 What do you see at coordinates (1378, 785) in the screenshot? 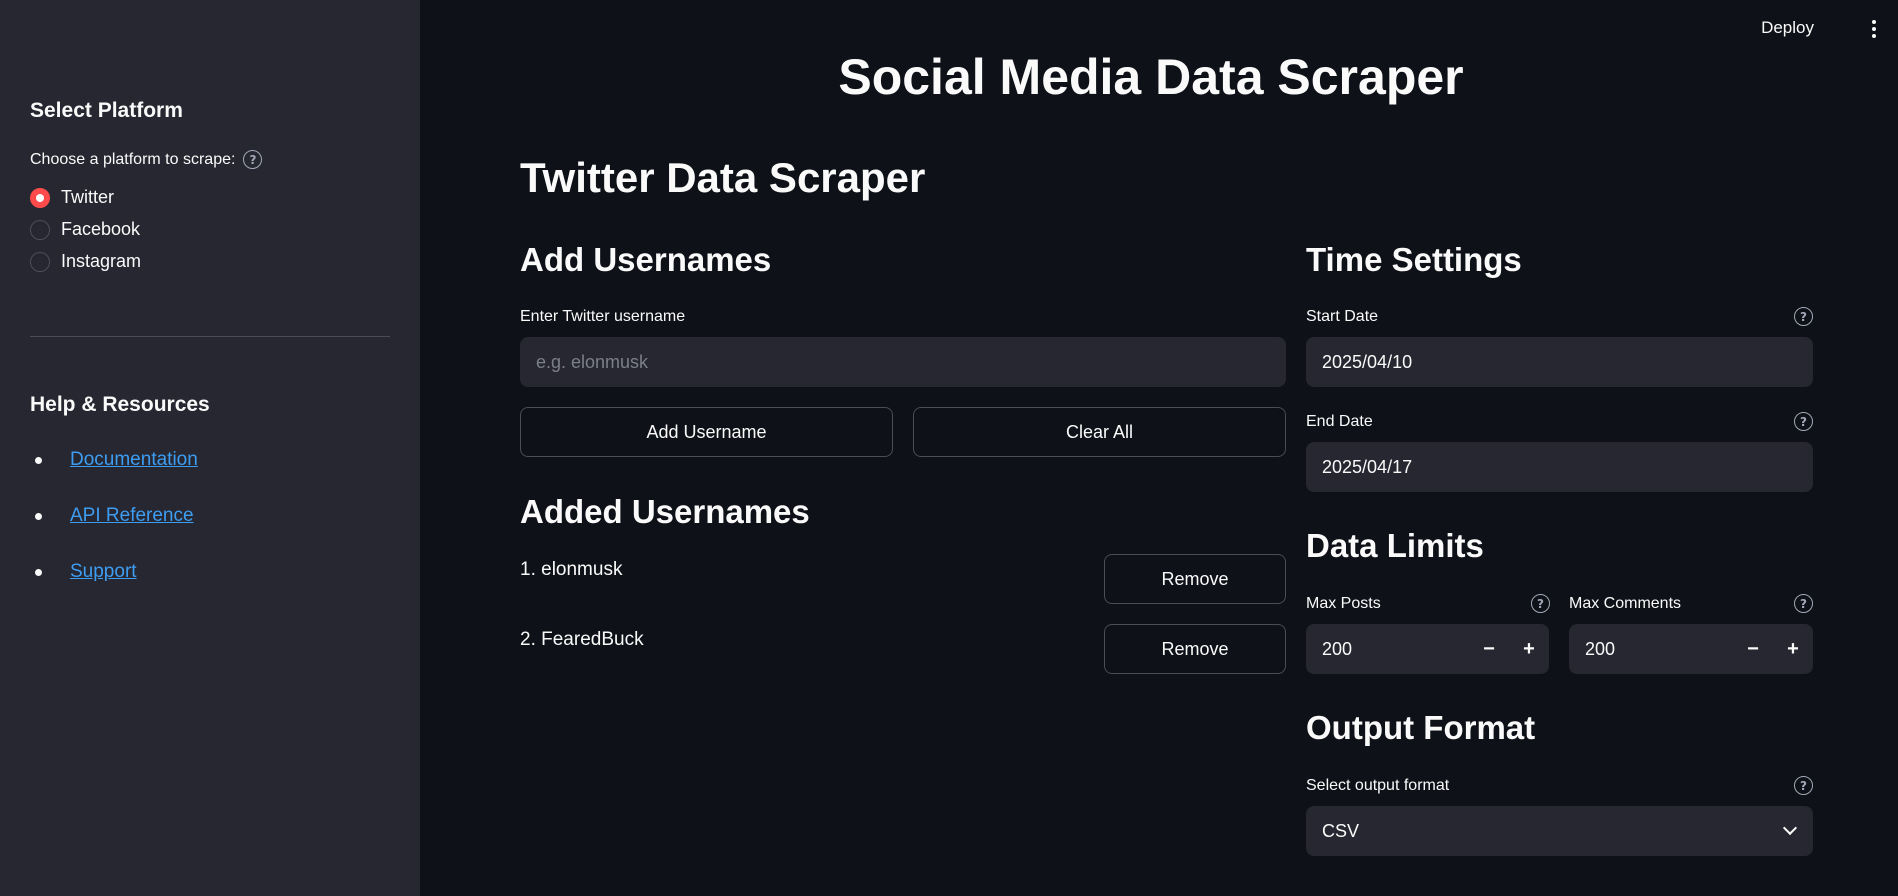
I see `output-format-label: Select output format` at bounding box center [1378, 785].